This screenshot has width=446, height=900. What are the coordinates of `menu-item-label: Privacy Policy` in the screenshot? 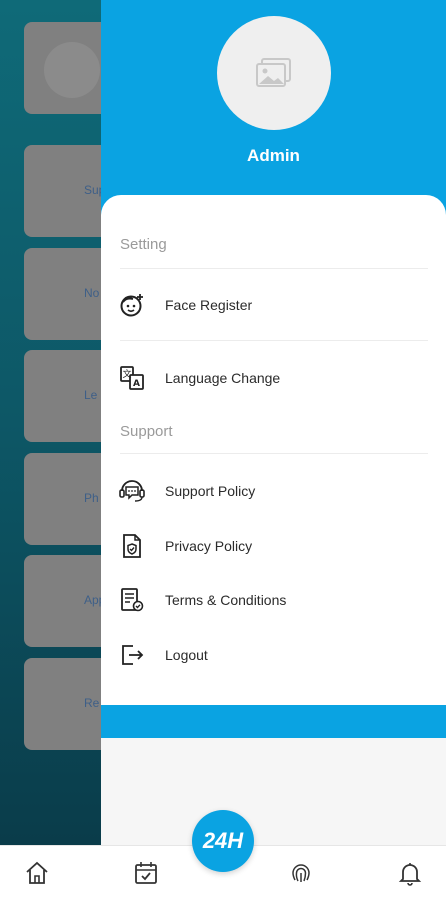 It's located at (209, 546).